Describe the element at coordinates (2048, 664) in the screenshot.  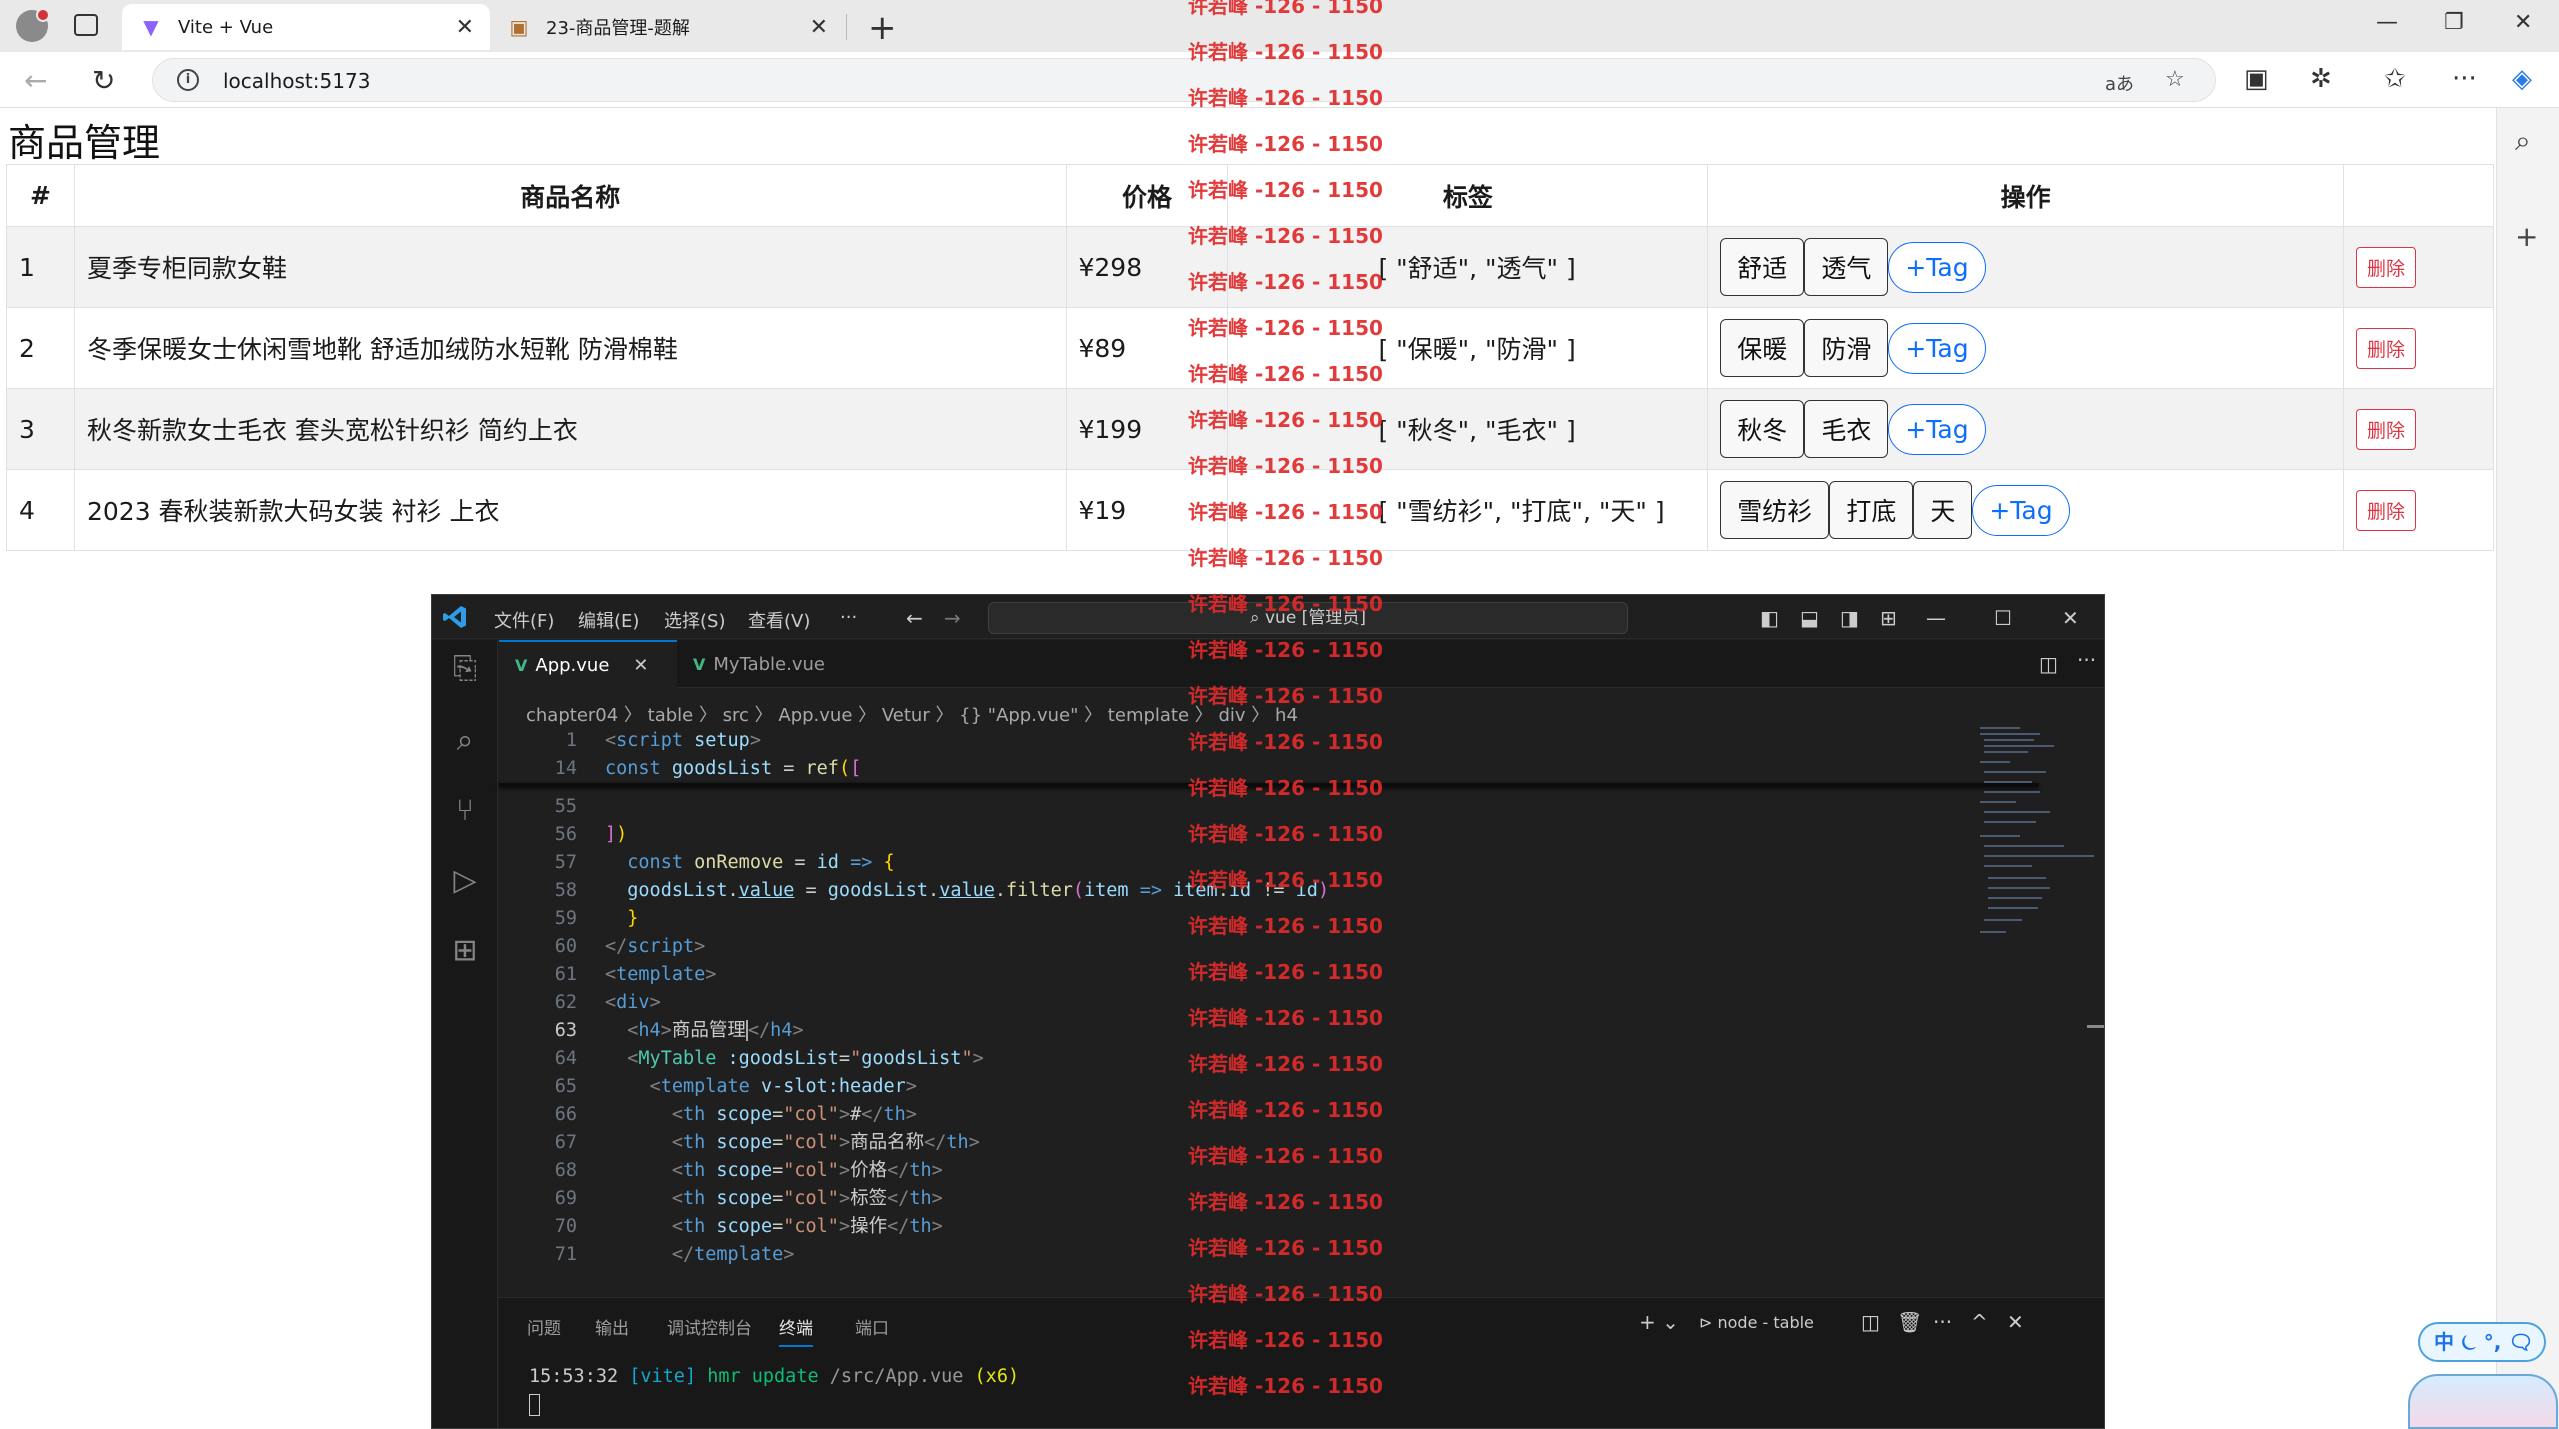
I see `split-editor-icon: ◫` at that location.